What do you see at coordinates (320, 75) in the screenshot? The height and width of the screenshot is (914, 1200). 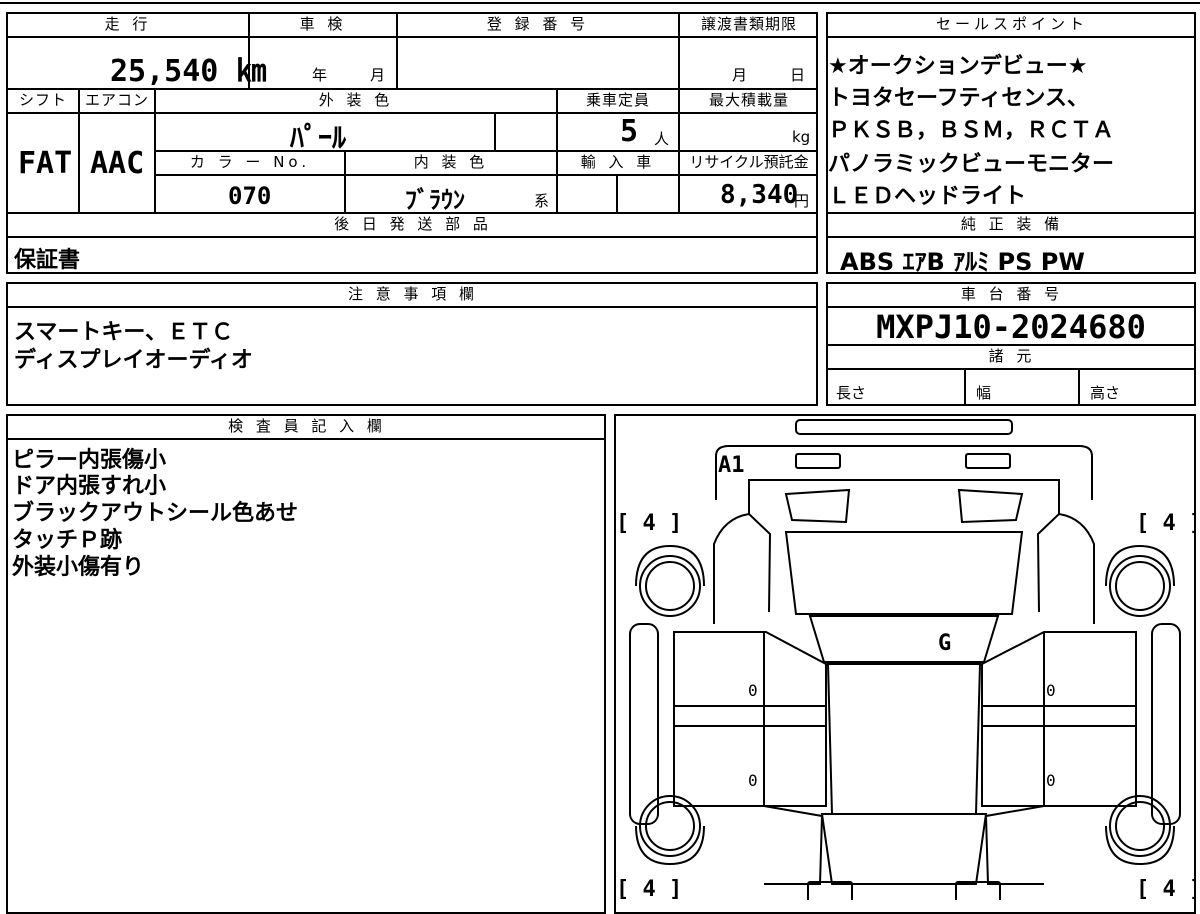 I see `inspection-year: 年` at bounding box center [320, 75].